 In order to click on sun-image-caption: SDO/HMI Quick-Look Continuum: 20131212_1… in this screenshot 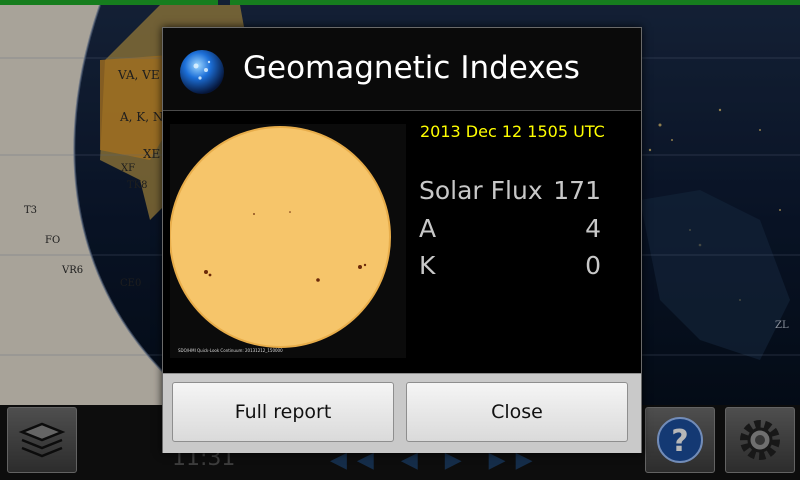, I will do `click(230, 350)`.